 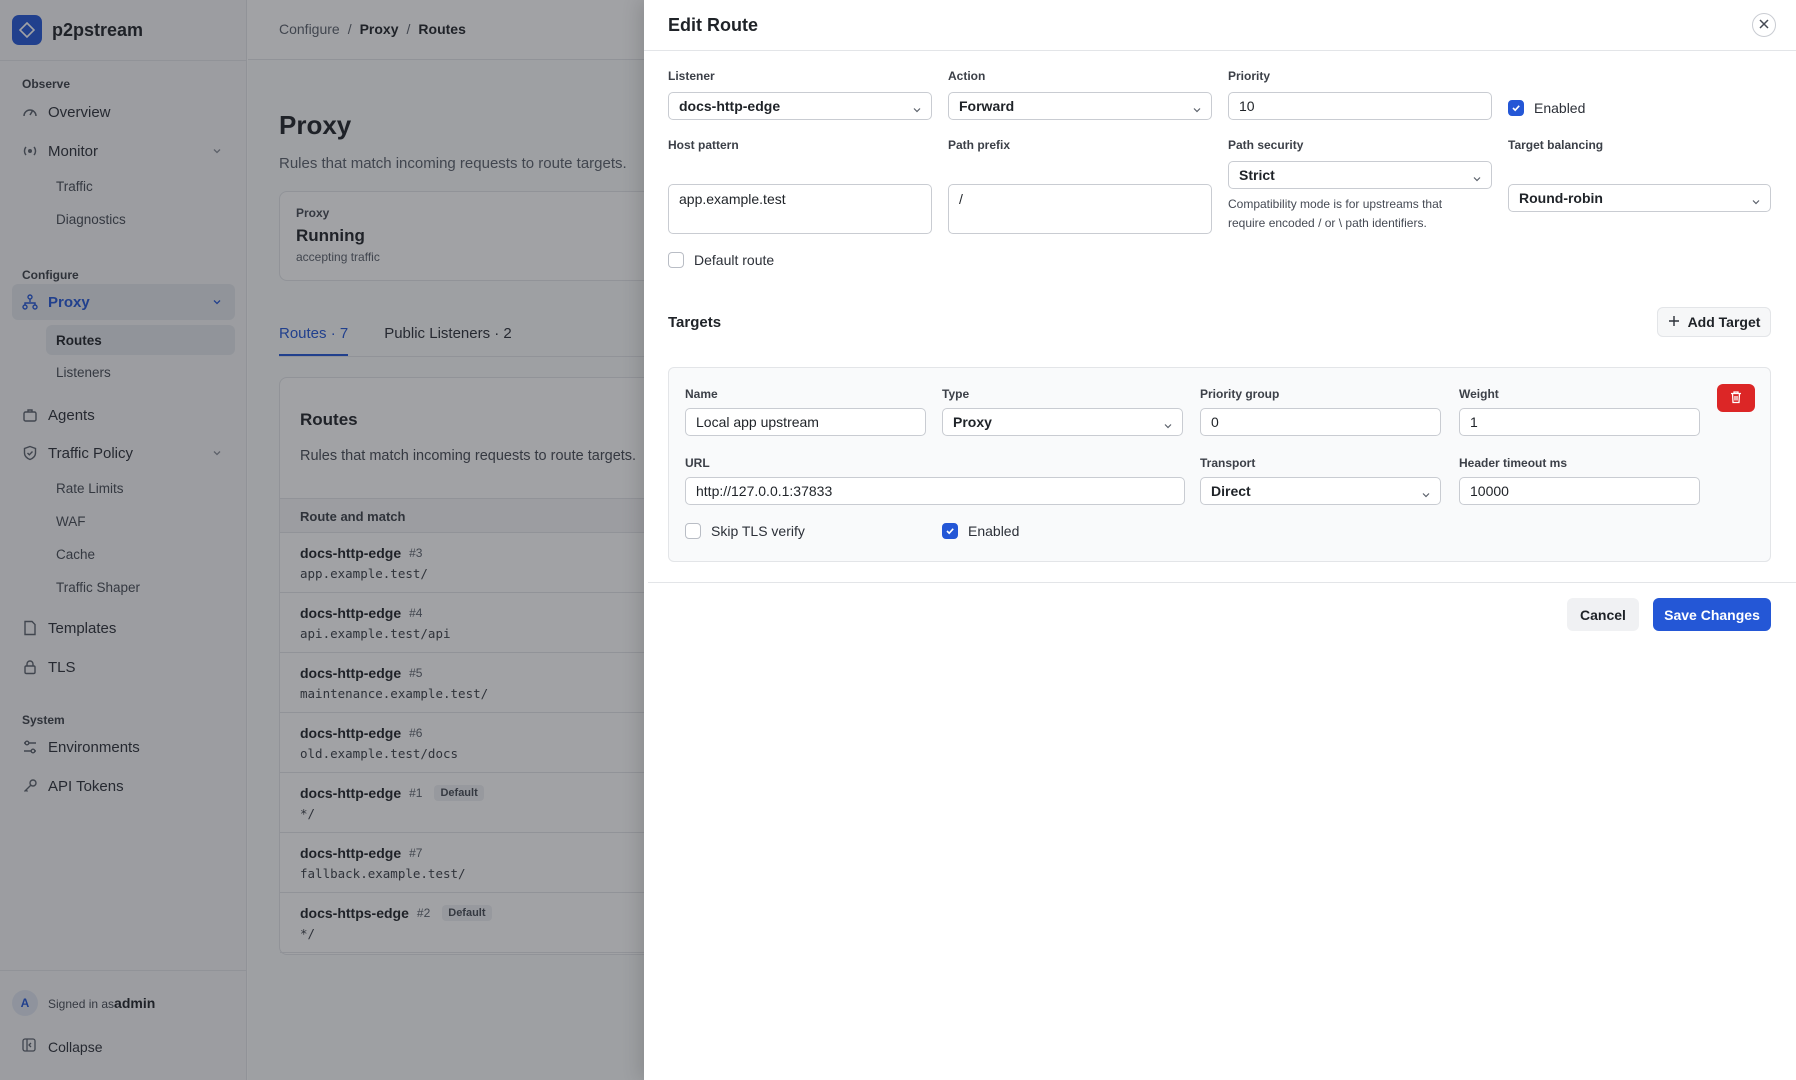 What do you see at coordinates (691, 76) in the screenshot?
I see `listener-label: Listener` at bounding box center [691, 76].